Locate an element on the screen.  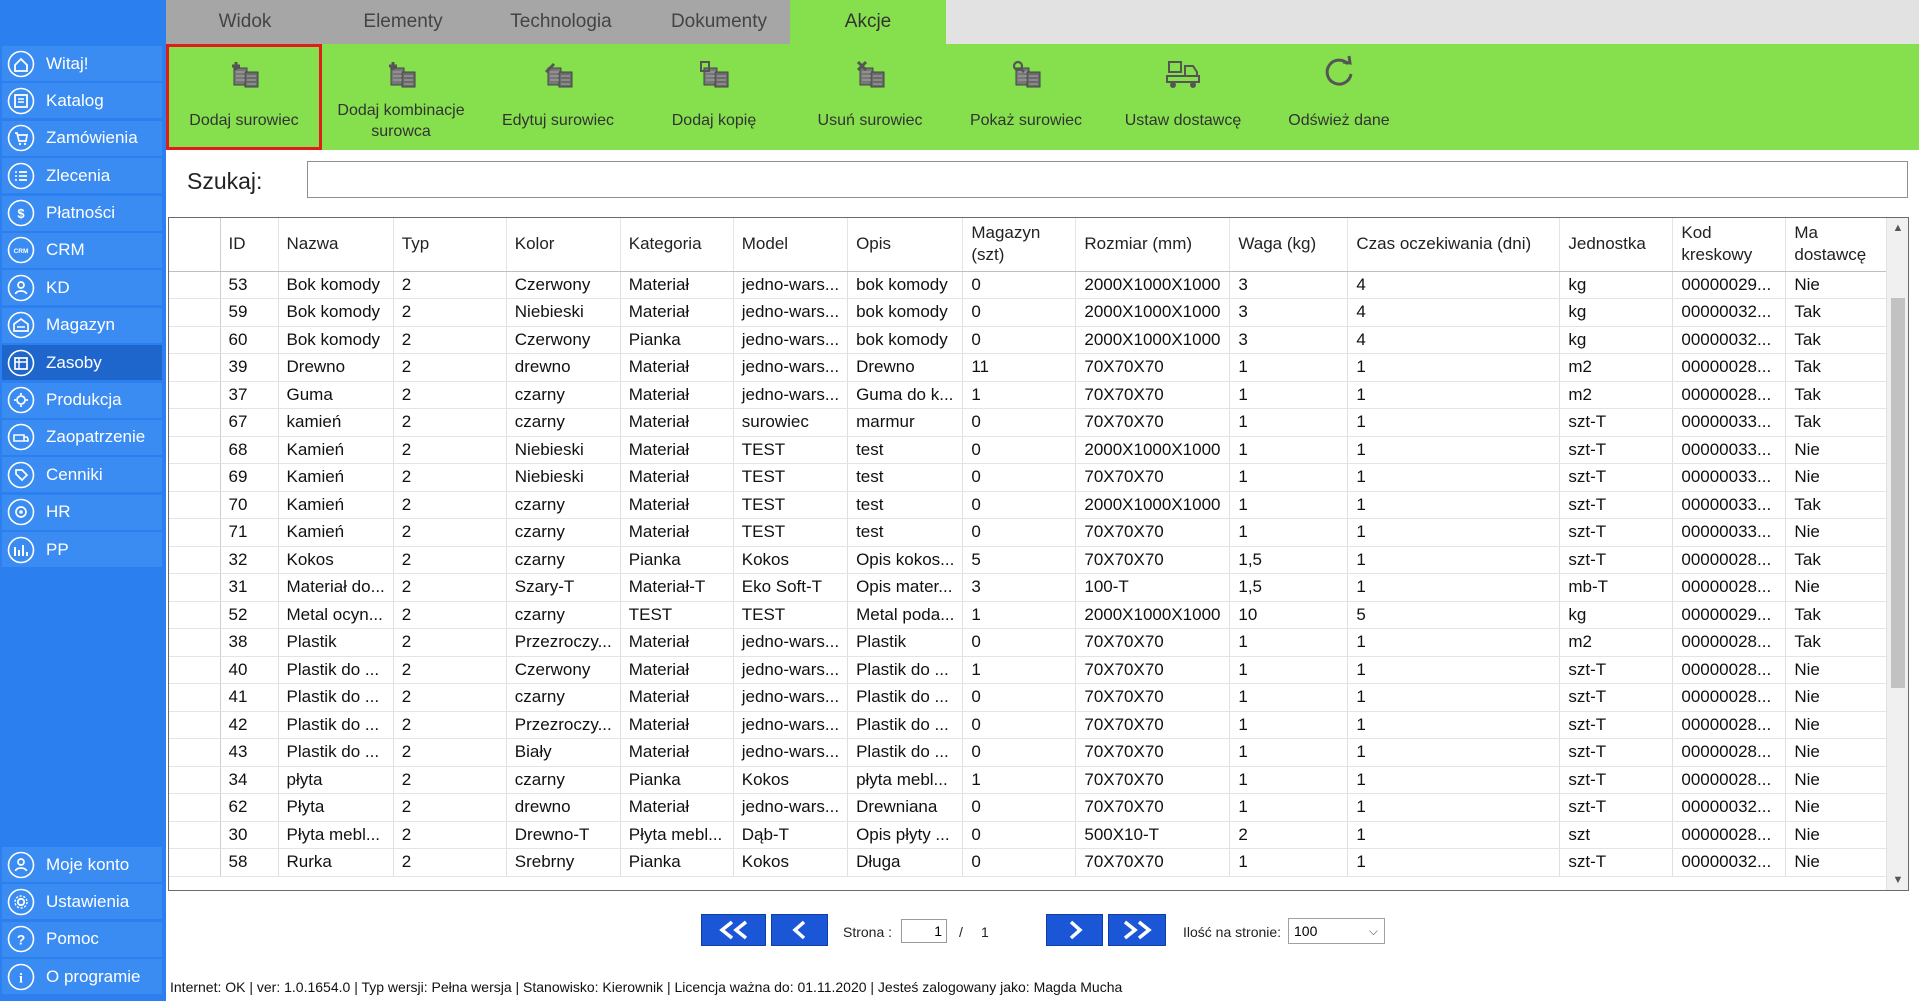
page-number-input is located at coordinates (924, 931).